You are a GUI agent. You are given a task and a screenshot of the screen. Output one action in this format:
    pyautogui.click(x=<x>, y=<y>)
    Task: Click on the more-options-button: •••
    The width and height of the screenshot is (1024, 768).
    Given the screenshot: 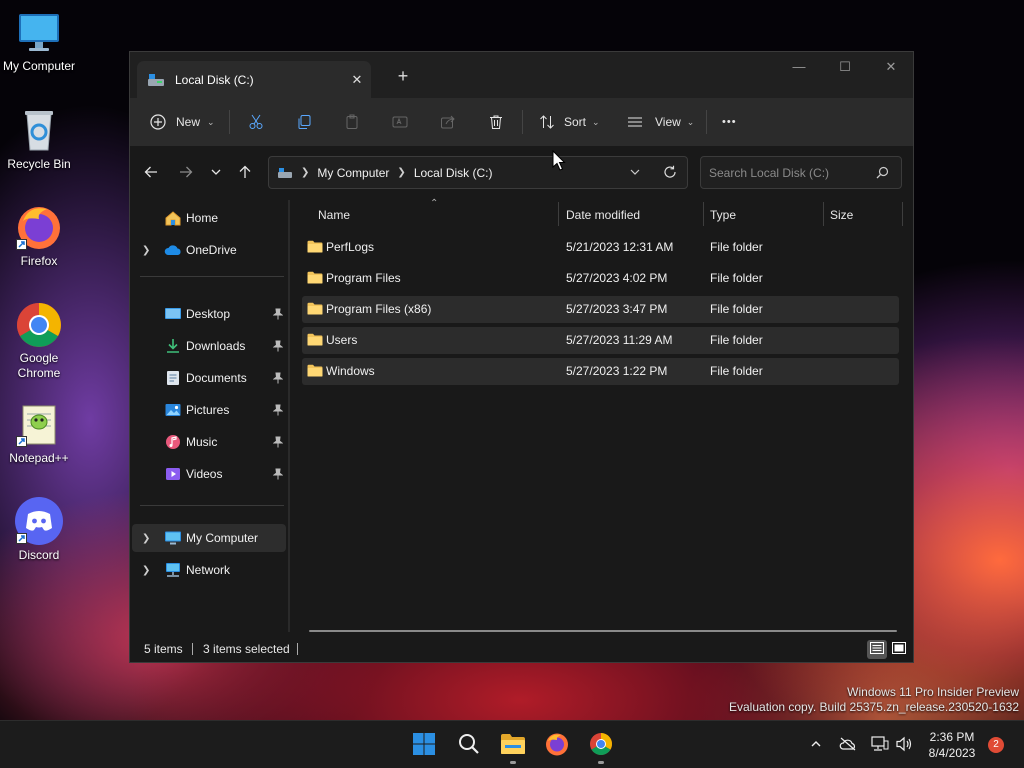 What is the action you would take?
    pyautogui.click(x=729, y=122)
    